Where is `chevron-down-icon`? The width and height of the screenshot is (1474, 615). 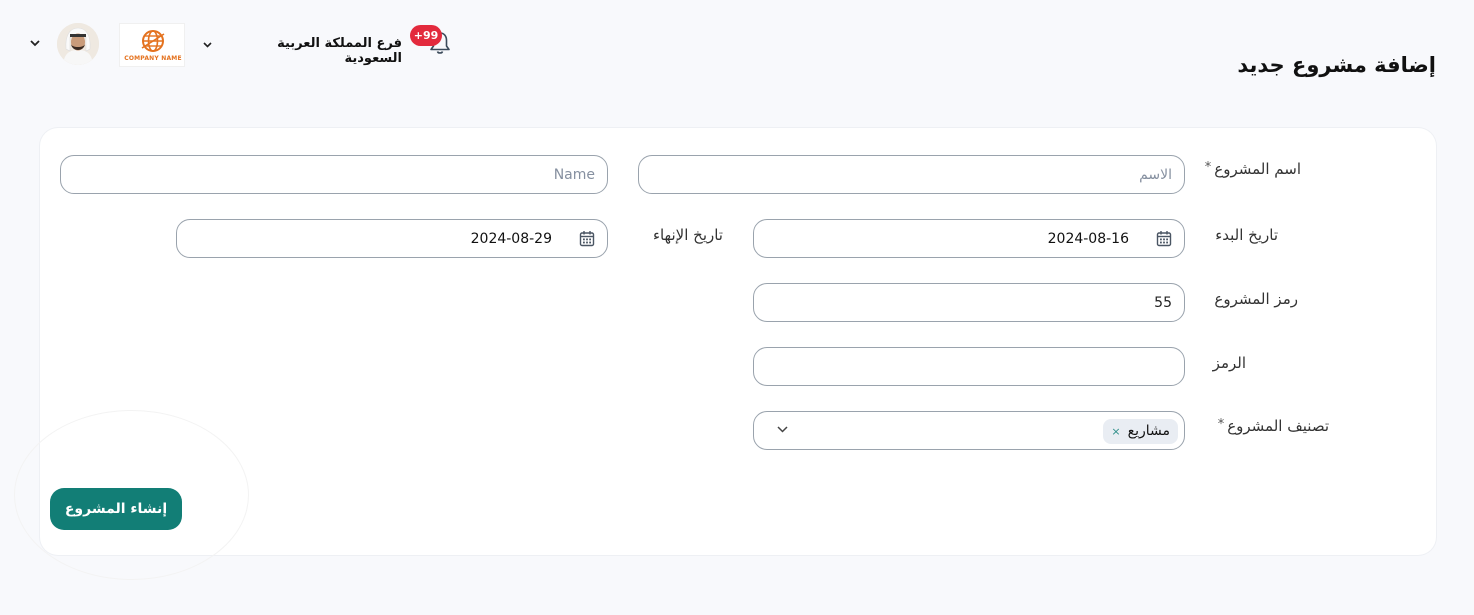 chevron-down-icon is located at coordinates (782, 429).